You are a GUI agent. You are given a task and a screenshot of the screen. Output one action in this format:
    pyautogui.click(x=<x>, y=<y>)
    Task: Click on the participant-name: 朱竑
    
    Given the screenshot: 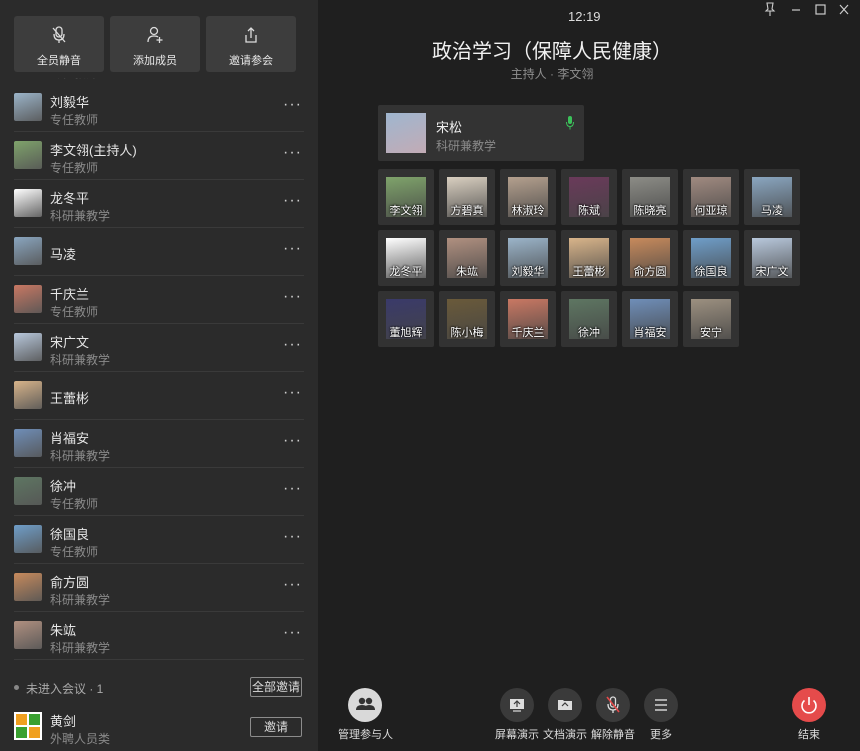 What is the action you would take?
    pyautogui.click(x=467, y=272)
    